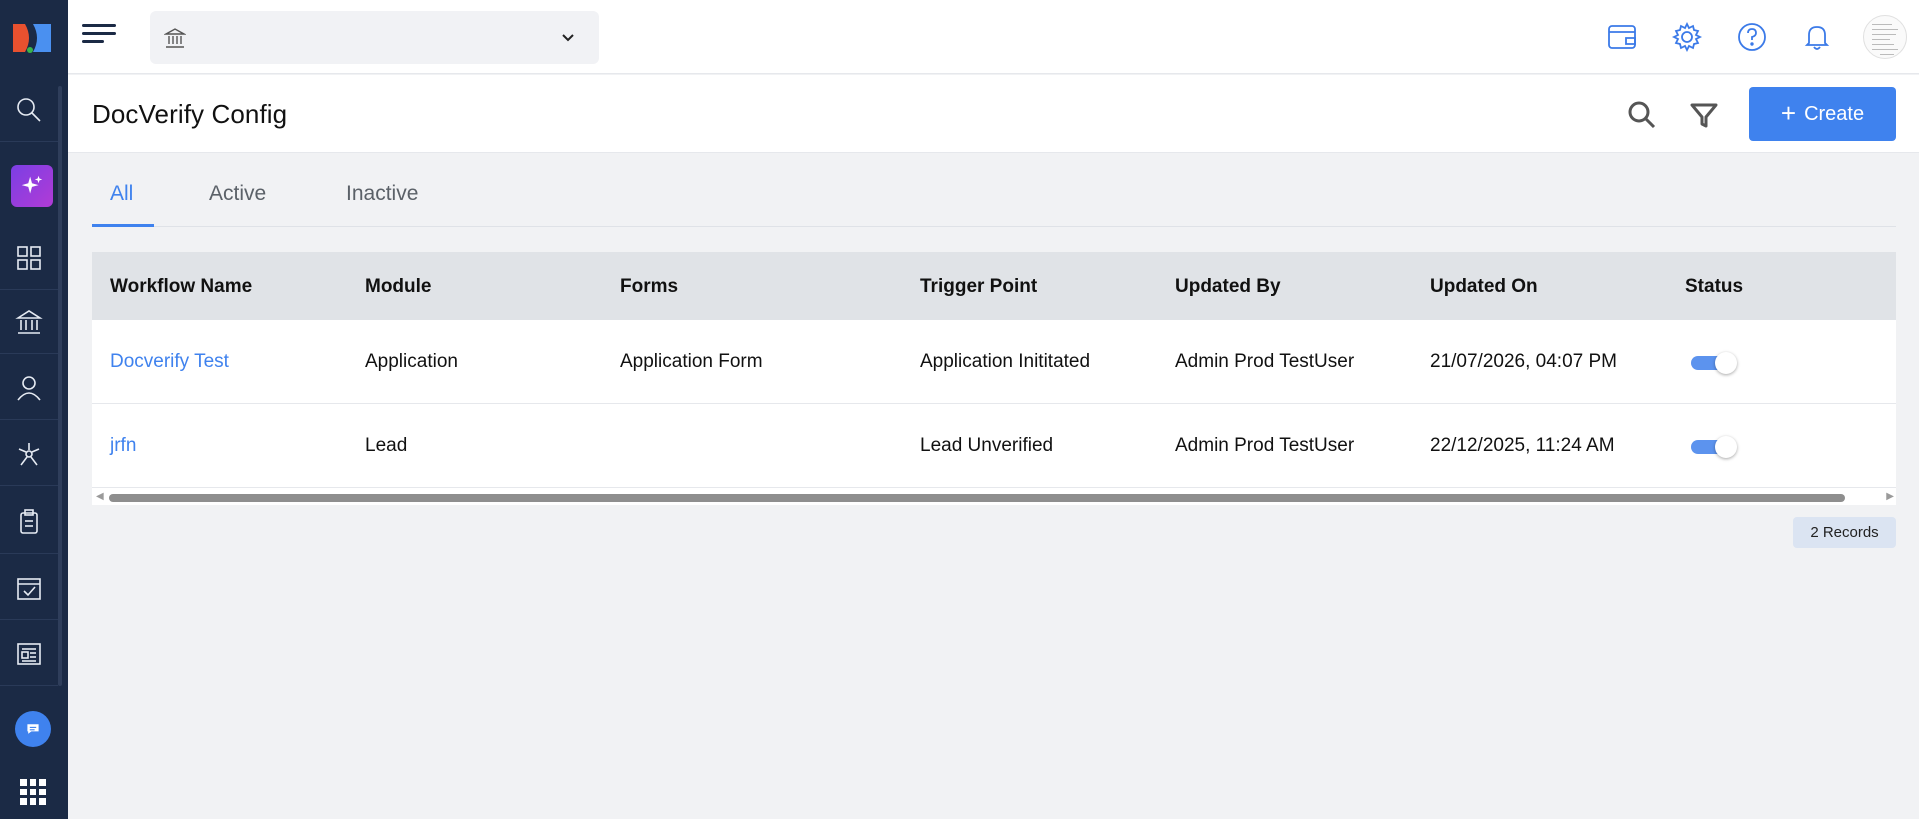 The image size is (1919, 819). I want to click on tab-inactive: Inactive, so click(382, 194).